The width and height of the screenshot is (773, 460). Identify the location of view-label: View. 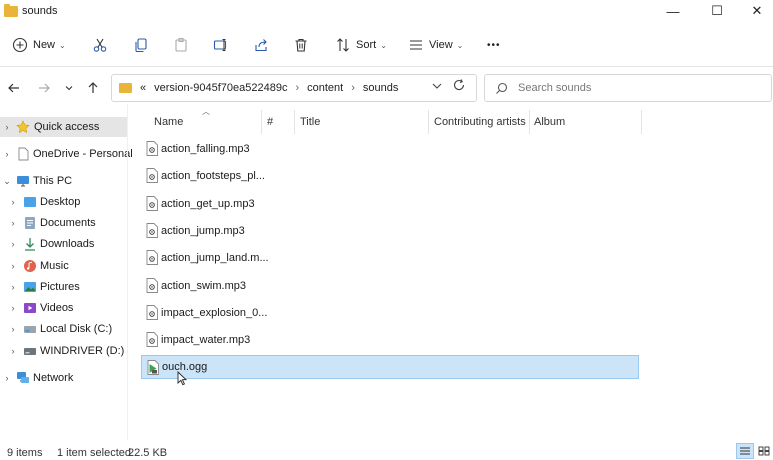
(441, 45).